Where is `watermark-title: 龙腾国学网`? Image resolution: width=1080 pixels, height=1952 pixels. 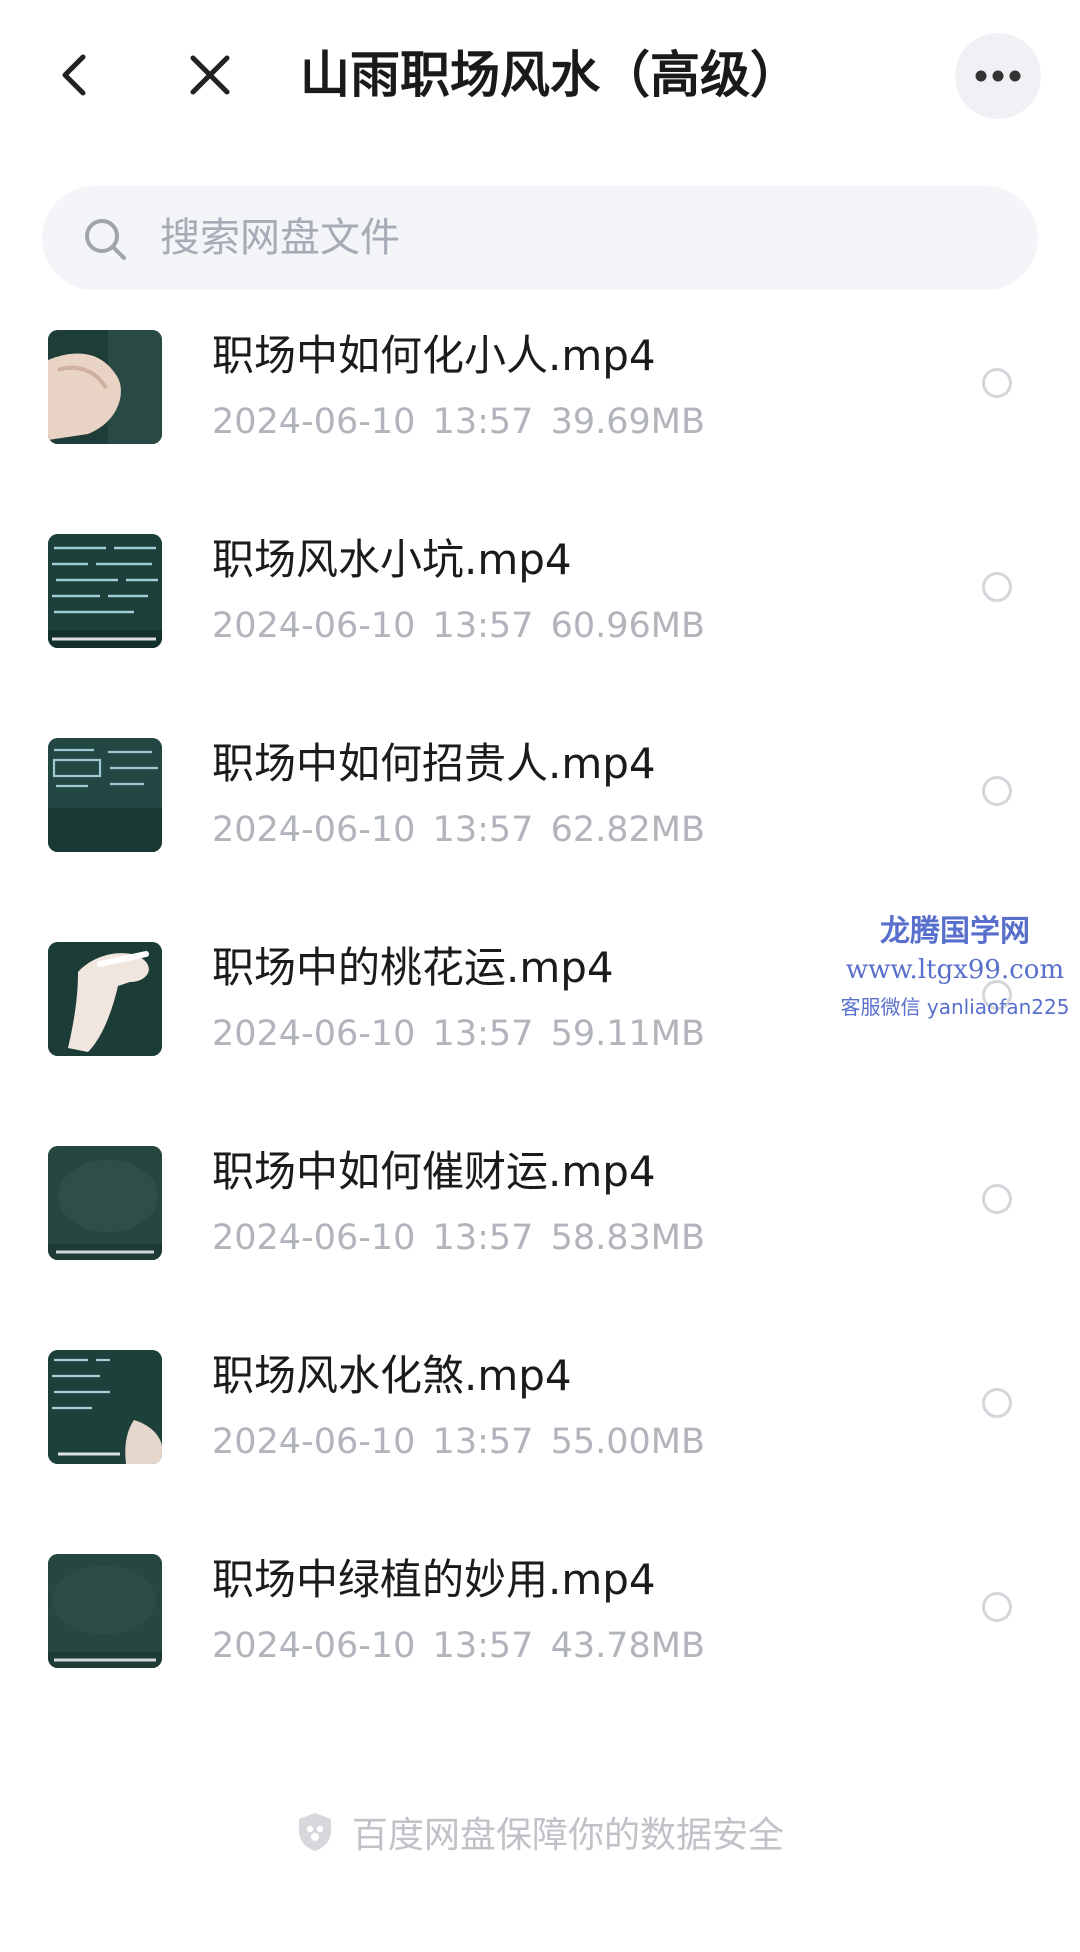
watermark-title: 龙腾国学网 is located at coordinates (955, 931).